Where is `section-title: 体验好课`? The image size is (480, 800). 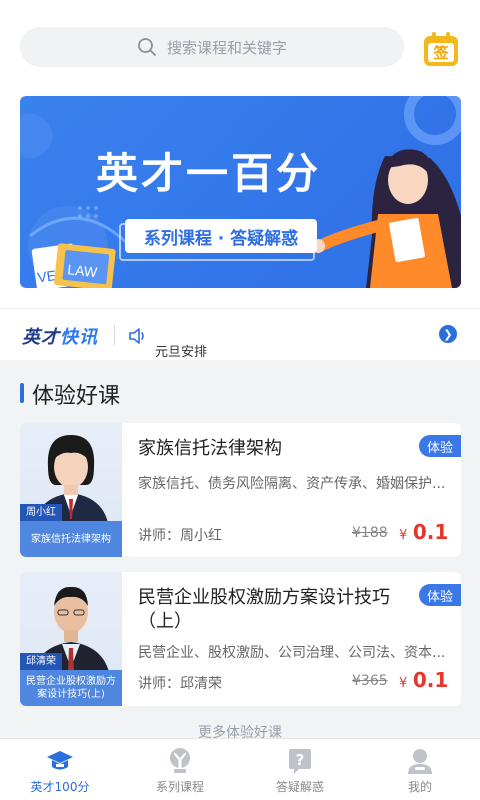 section-title: 体验好课 is located at coordinates (70, 394).